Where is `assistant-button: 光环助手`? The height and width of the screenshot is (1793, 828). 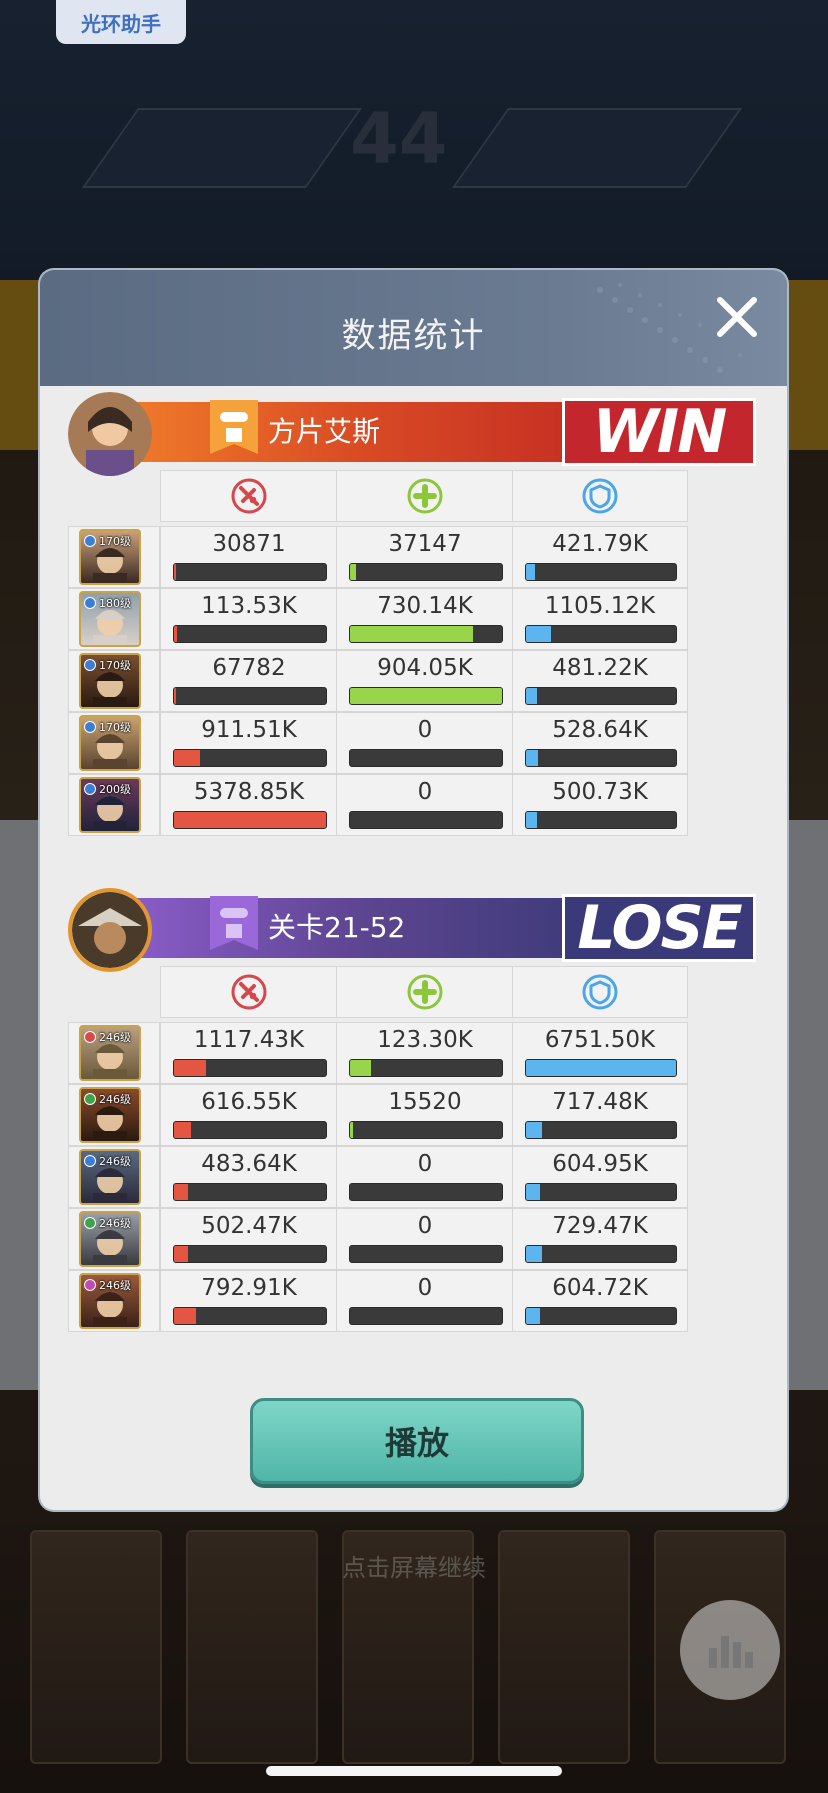 assistant-button: 光环助手 is located at coordinates (121, 22).